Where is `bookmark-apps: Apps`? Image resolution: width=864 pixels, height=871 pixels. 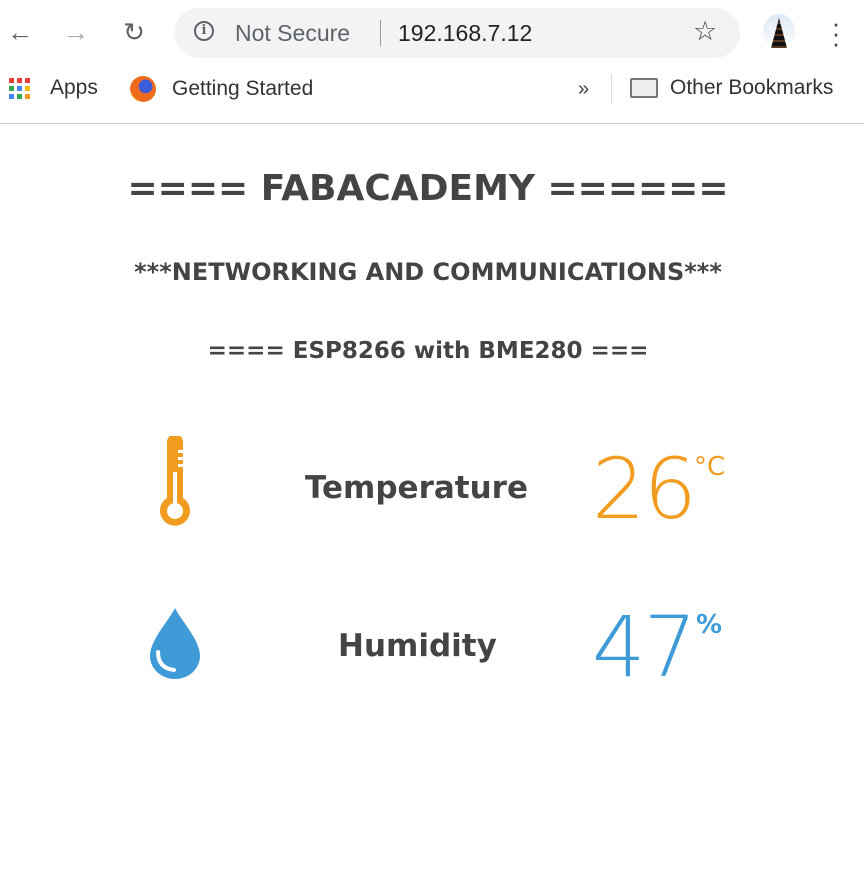 bookmark-apps: Apps is located at coordinates (53, 88).